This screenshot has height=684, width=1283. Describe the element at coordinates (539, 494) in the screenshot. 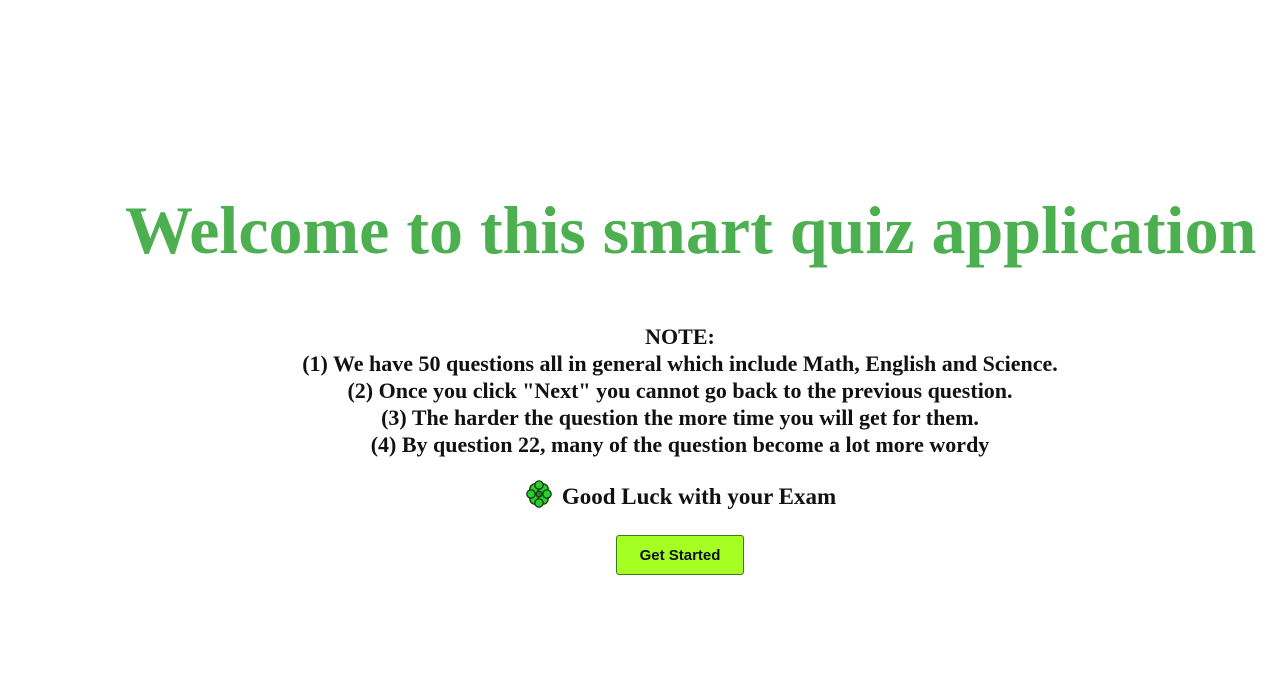

I see `four-leaf-clover-icon` at that location.